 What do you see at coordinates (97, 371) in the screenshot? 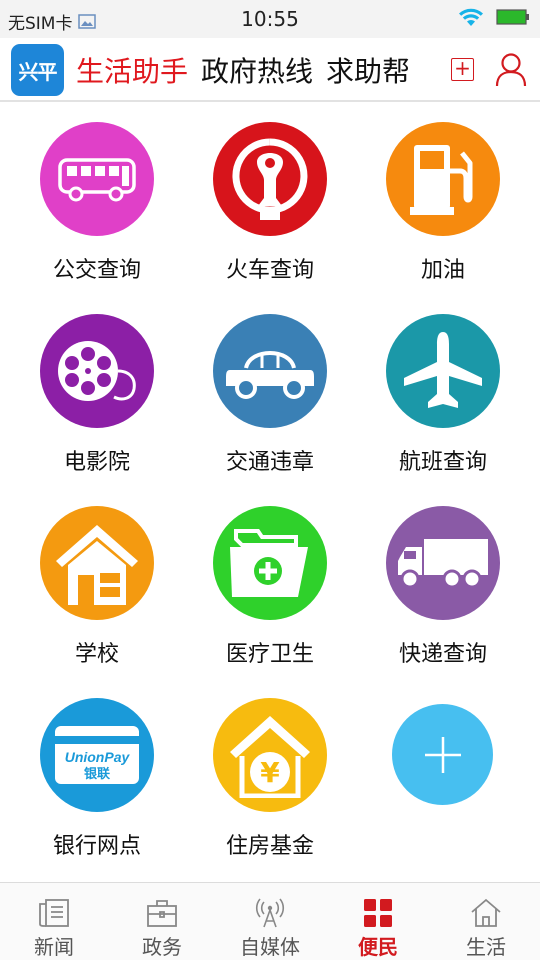
I see `film-reel-icon` at bounding box center [97, 371].